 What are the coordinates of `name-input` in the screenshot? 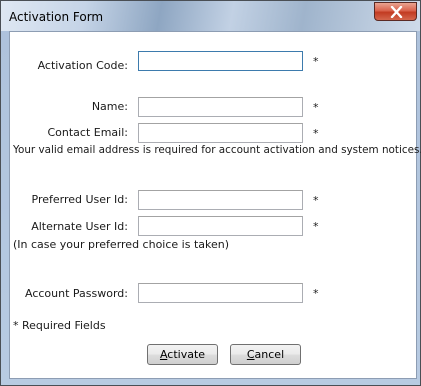 It's located at (220, 107).